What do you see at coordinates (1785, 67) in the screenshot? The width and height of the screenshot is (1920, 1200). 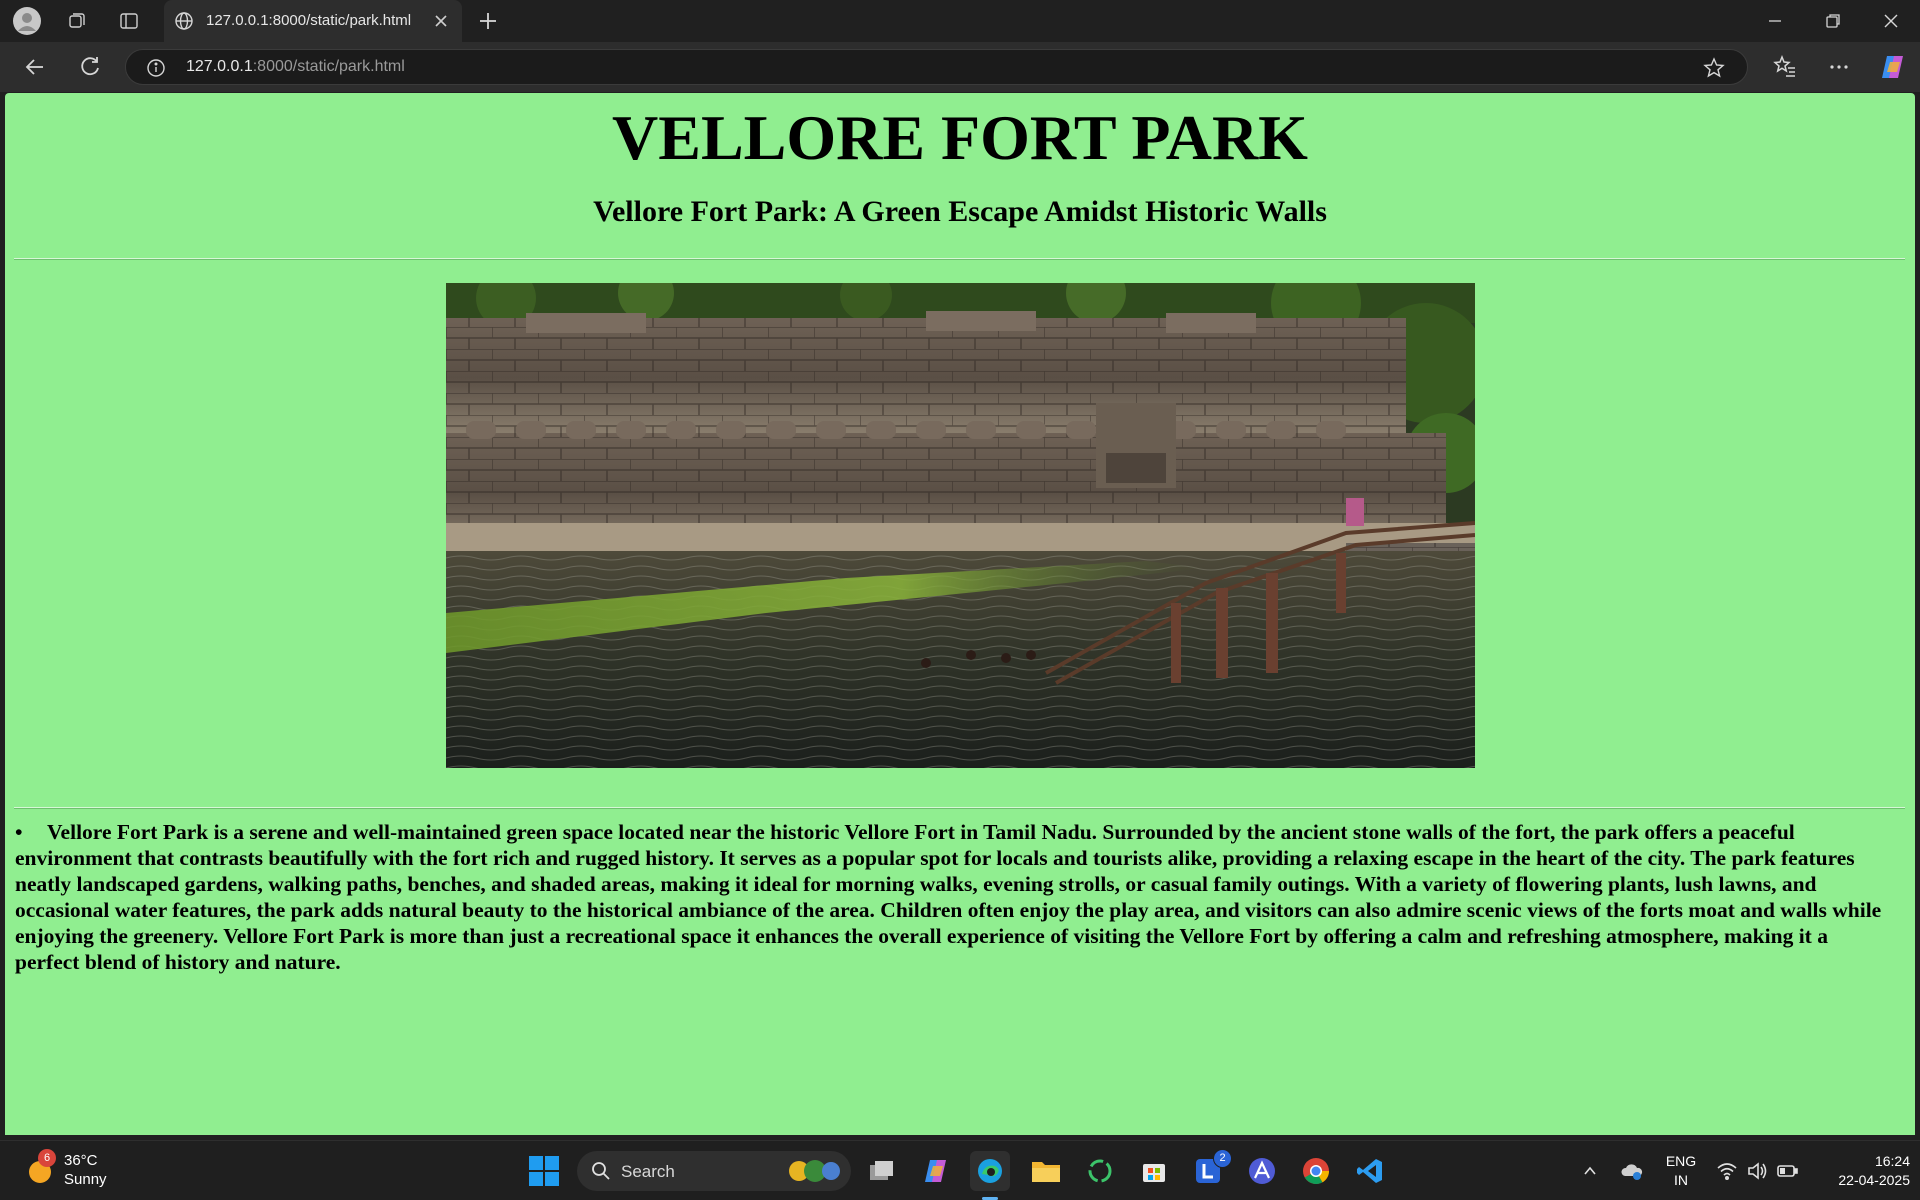 I see `favorites-icon` at bounding box center [1785, 67].